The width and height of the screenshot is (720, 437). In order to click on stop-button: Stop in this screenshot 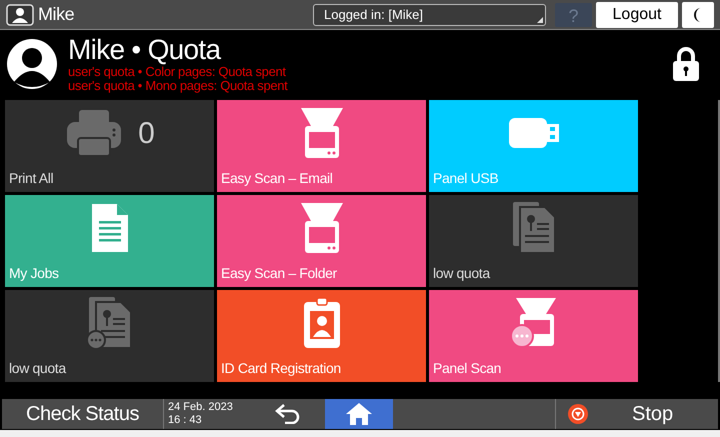, I will do `click(636, 414)`.